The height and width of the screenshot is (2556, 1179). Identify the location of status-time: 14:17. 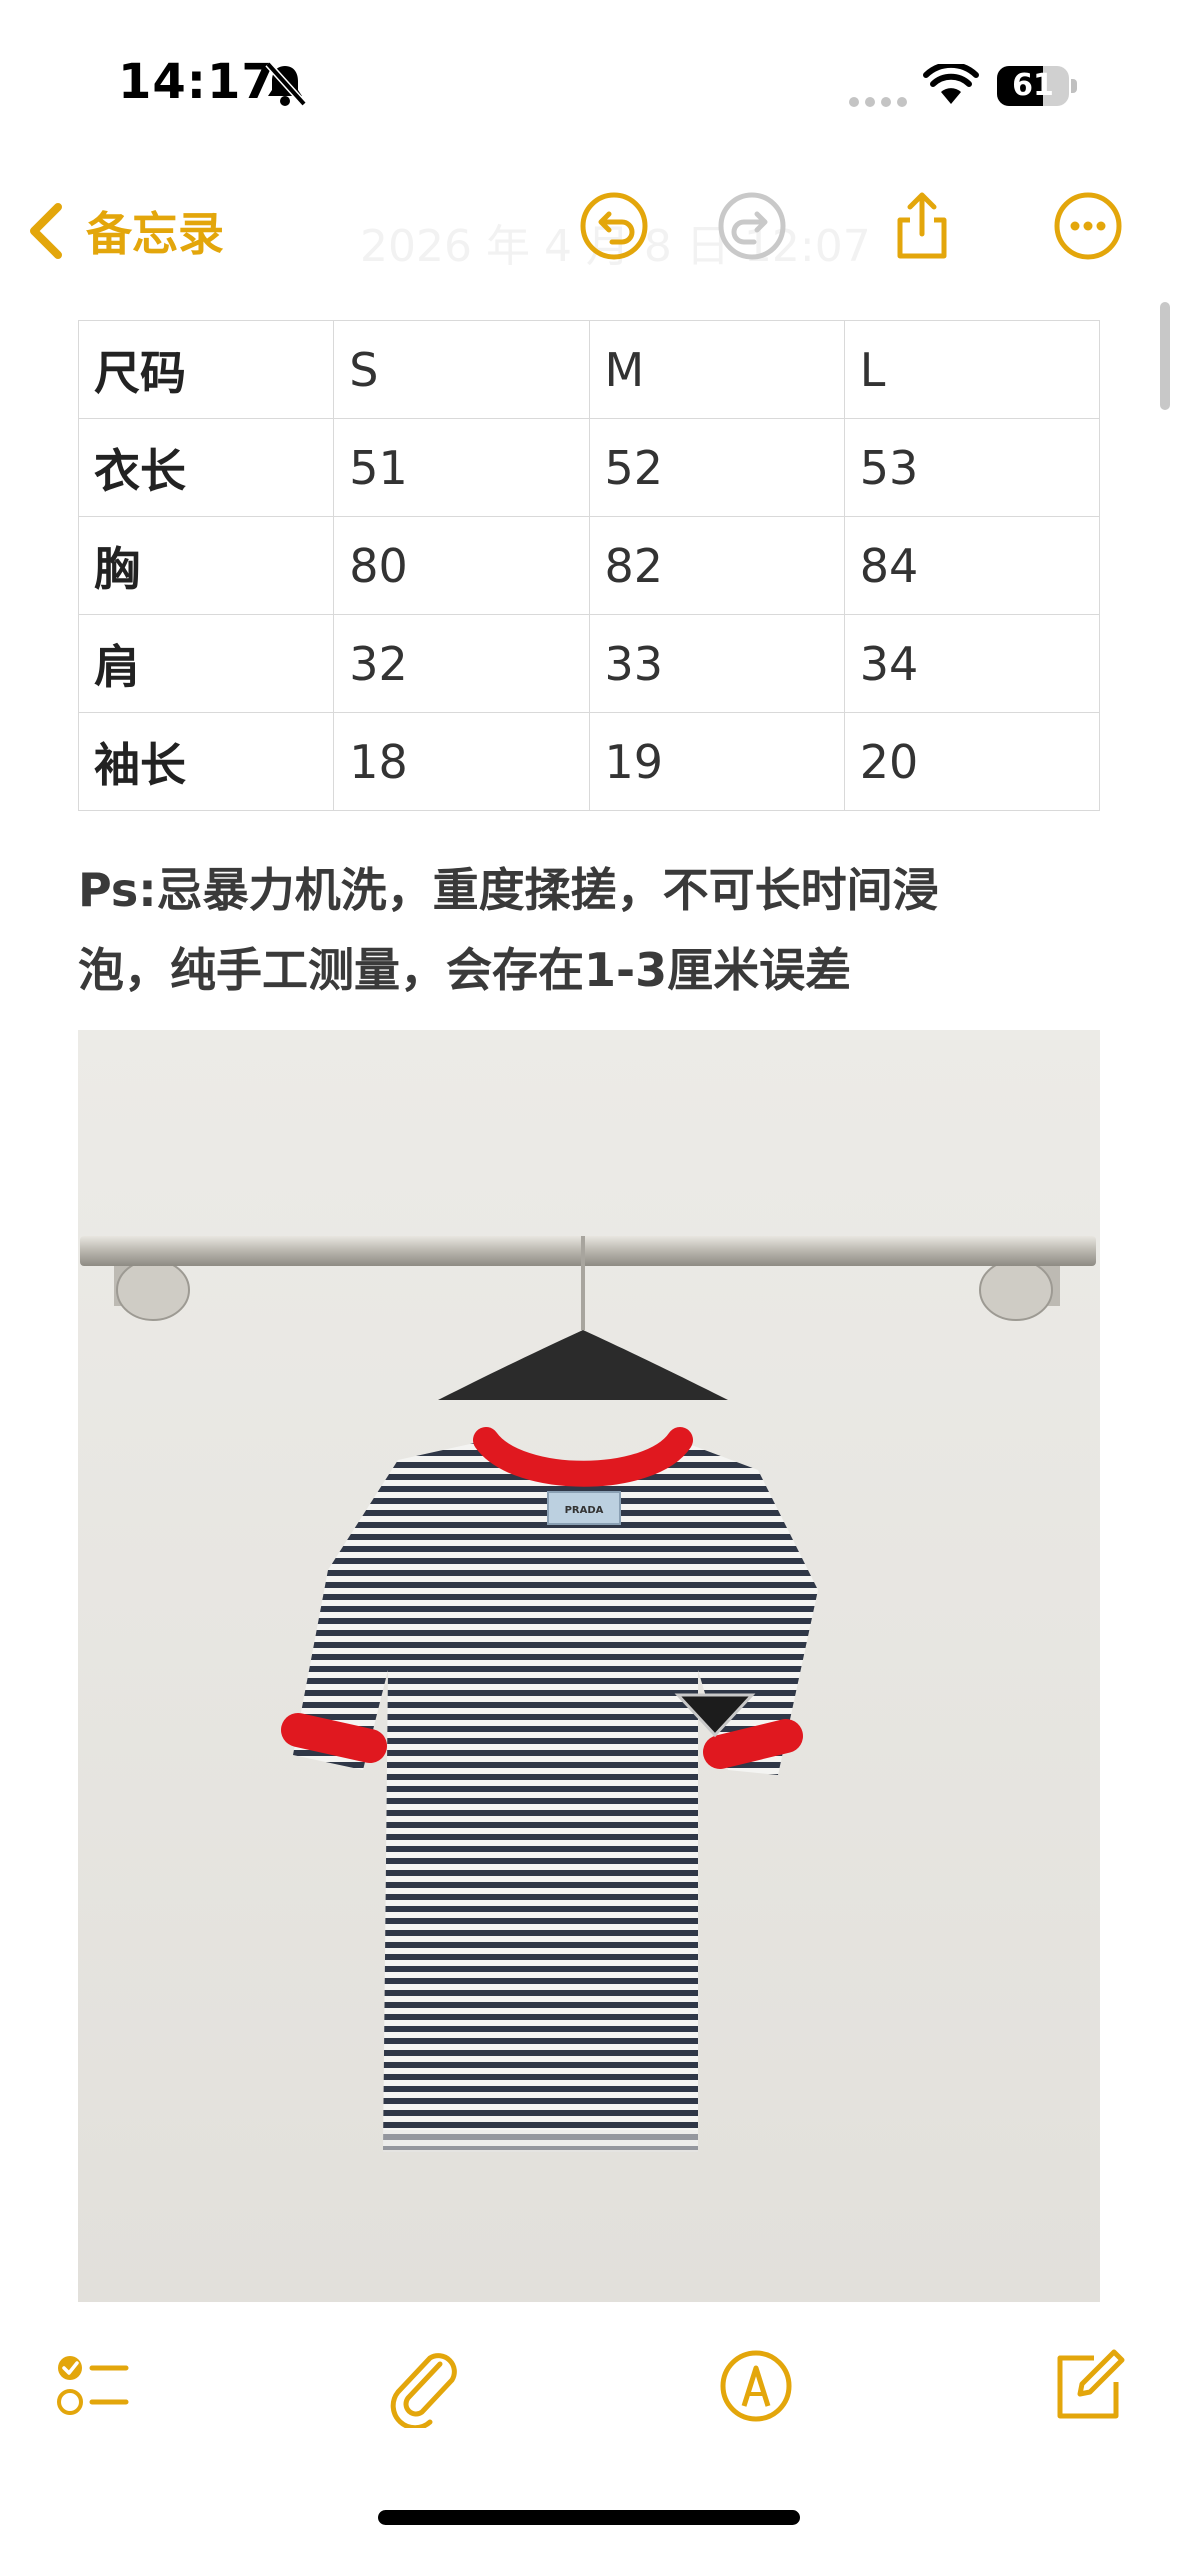
(197, 82).